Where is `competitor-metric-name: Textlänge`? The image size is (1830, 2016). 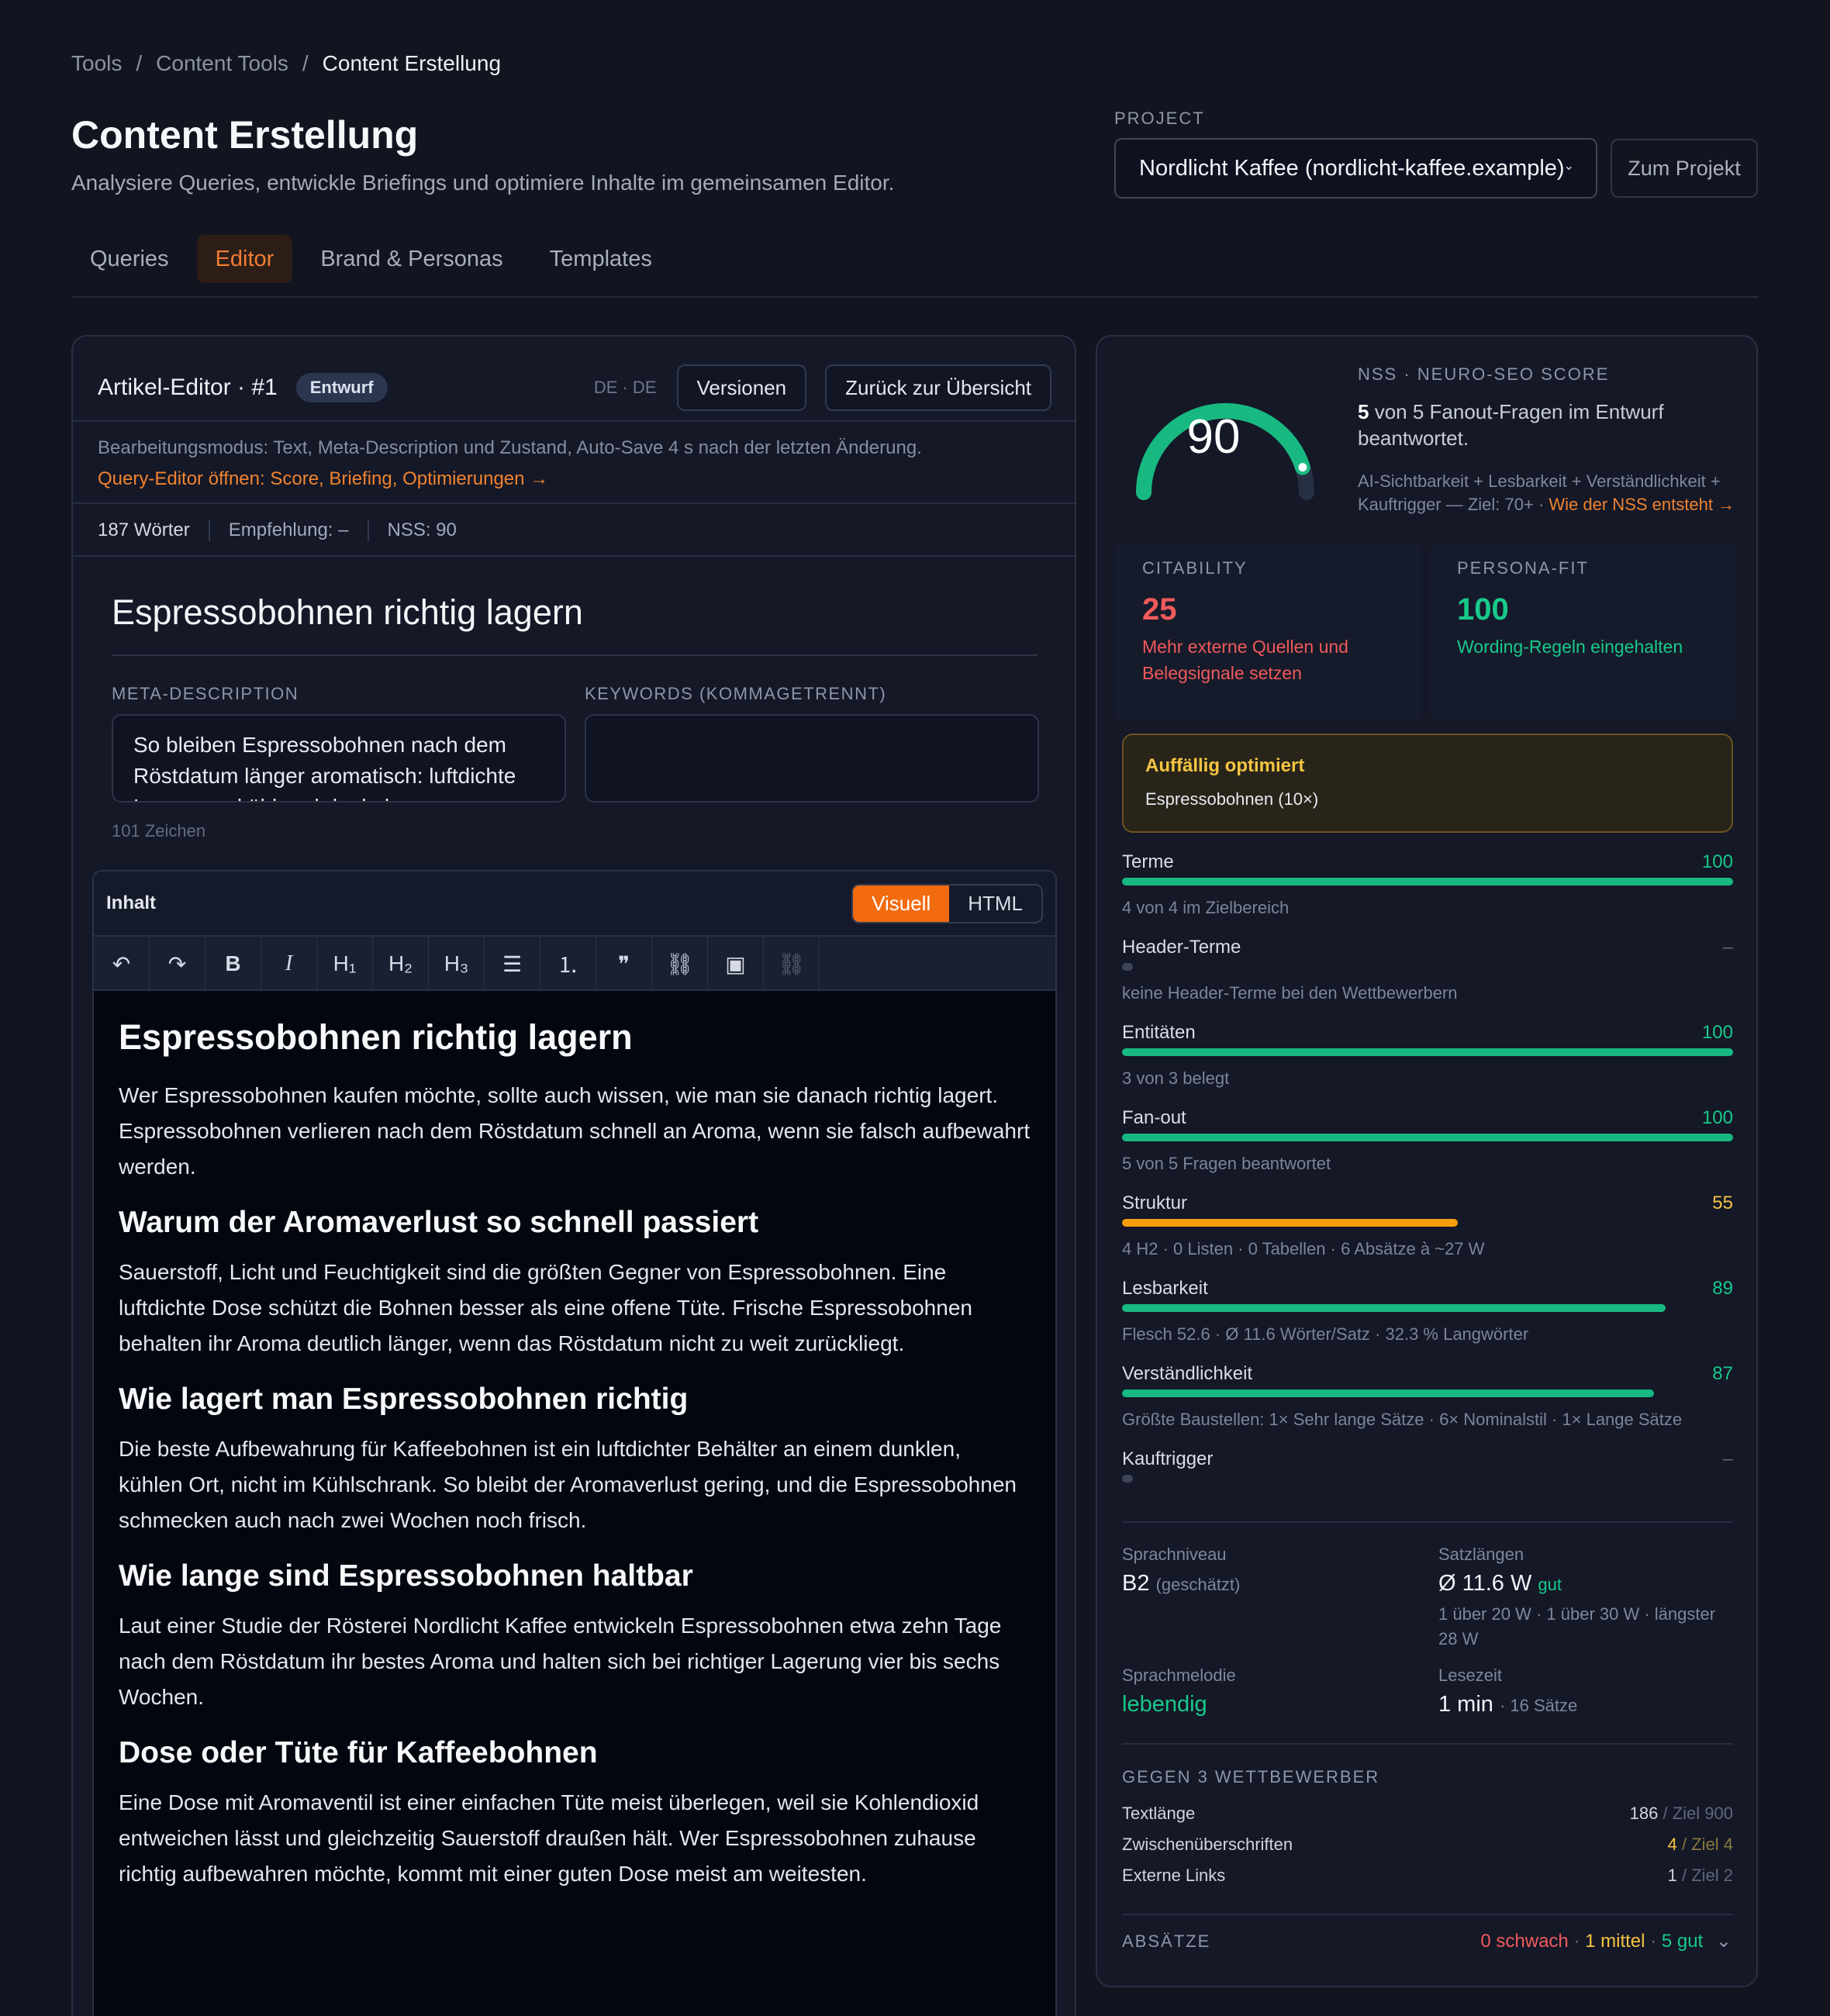 competitor-metric-name: Textlänge is located at coordinates (1159, 1813).